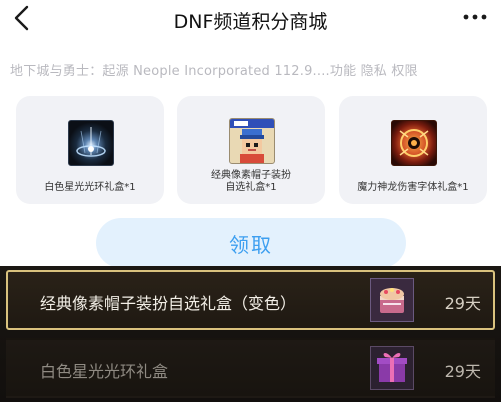  What do you see at coordinates (90, 187) in the screenshot?
I see `reward-label: 白色星光光环礼盒*1` at bounding box center [90, 187].